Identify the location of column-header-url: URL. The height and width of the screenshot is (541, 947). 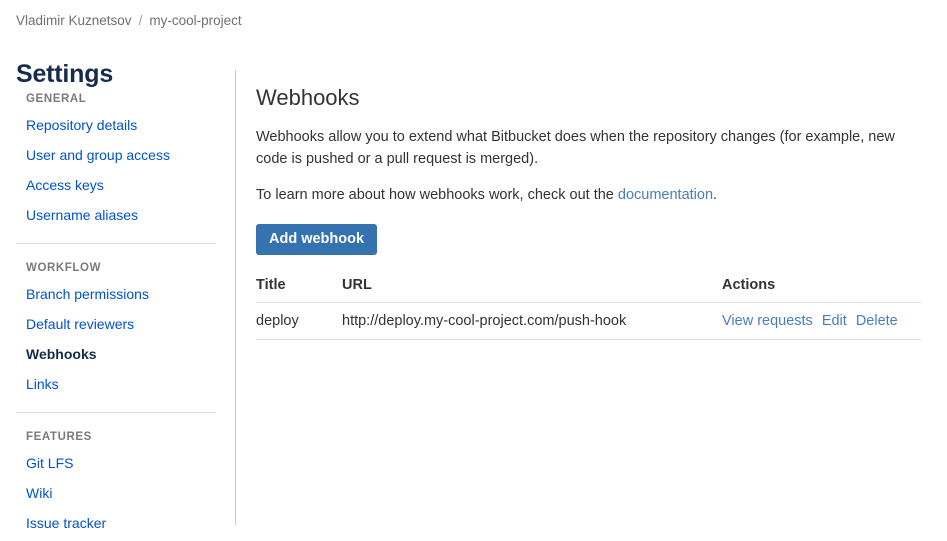
(532, 290).